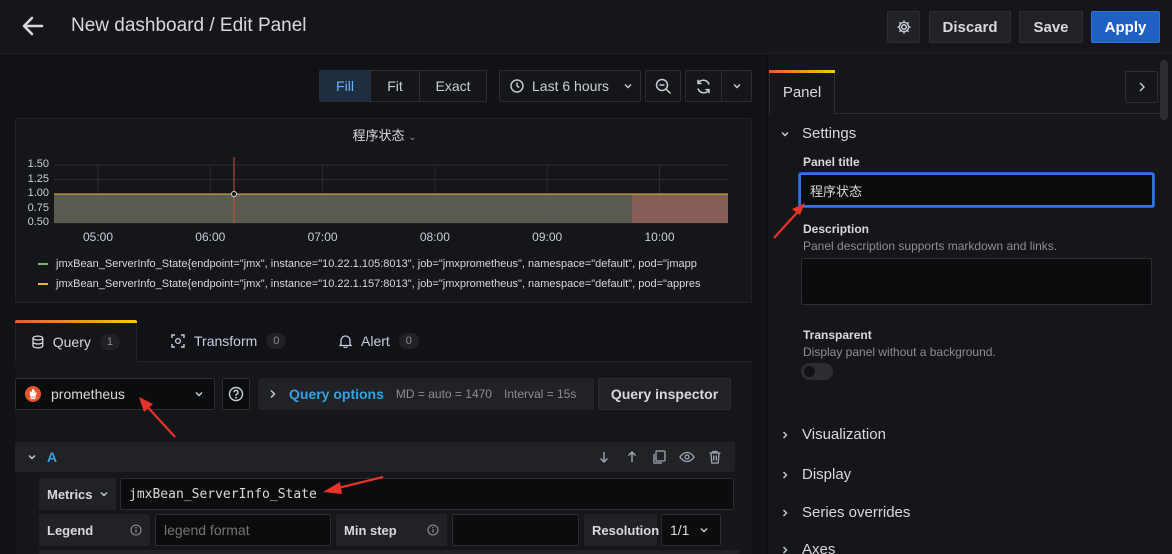  What do you see at coordinates (345, 86) in the screenshot?
I see `fill-button: Fill` at bounding box center [345, 86].